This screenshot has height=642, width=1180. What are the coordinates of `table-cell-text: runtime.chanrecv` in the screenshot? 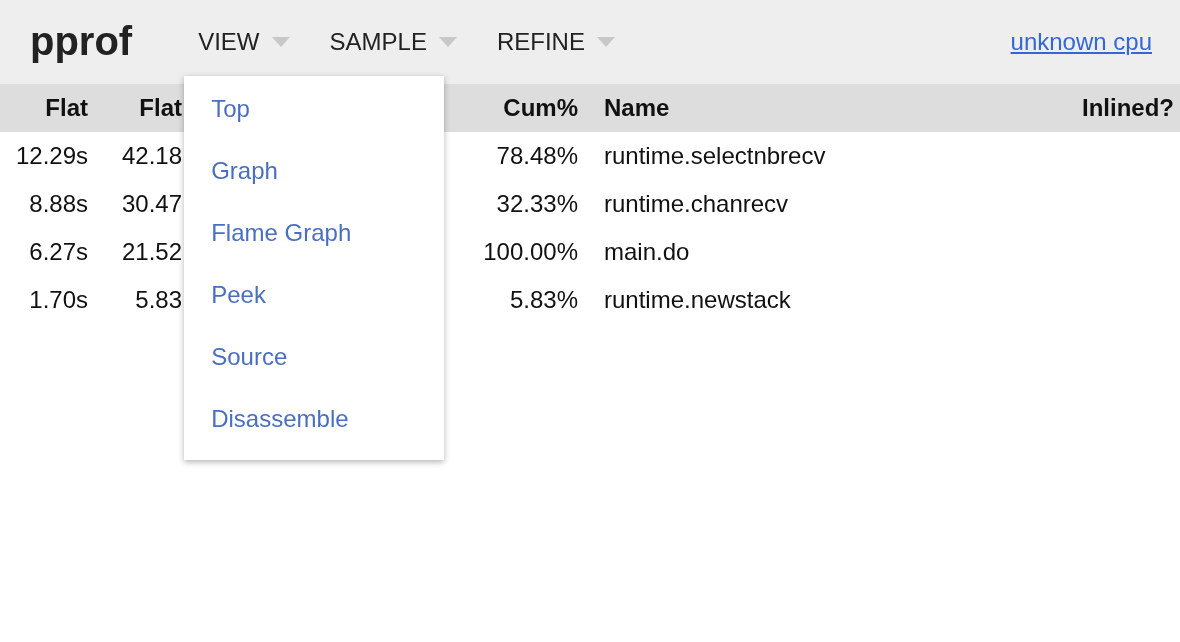 It's located at (696, 204).